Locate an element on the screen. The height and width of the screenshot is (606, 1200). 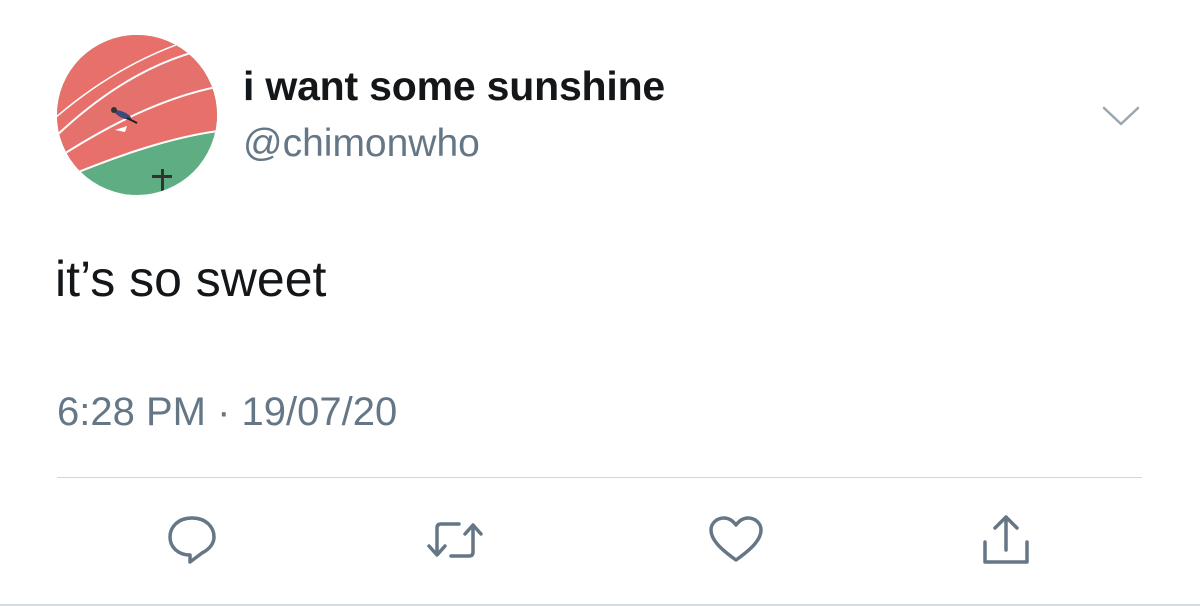
display-name: i want some sunshine is located at coordinates (454, 86).